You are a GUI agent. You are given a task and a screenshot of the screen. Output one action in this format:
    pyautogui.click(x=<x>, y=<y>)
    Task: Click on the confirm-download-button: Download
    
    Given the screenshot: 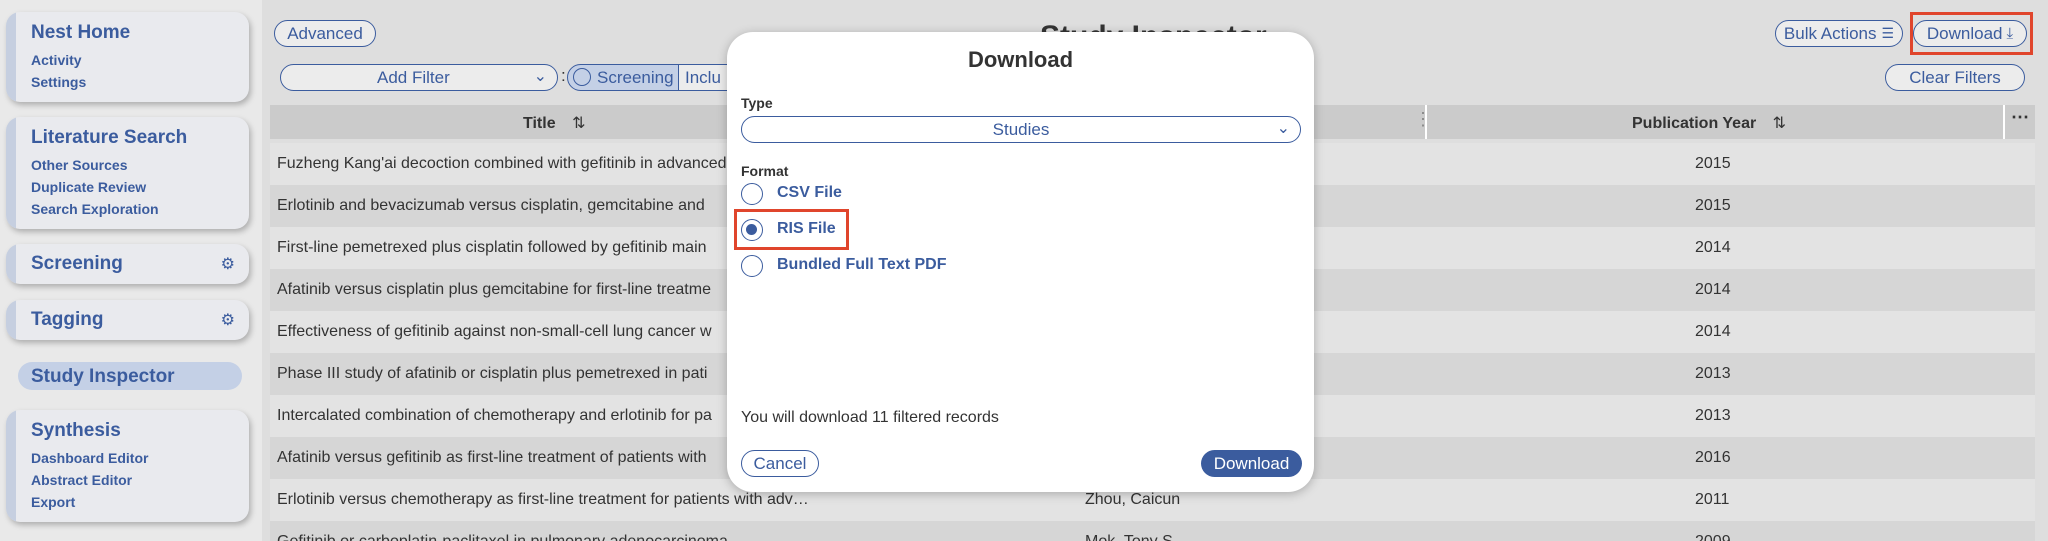 What is the action you would take?
    pyautogui.click(x=1251, y=463)
    